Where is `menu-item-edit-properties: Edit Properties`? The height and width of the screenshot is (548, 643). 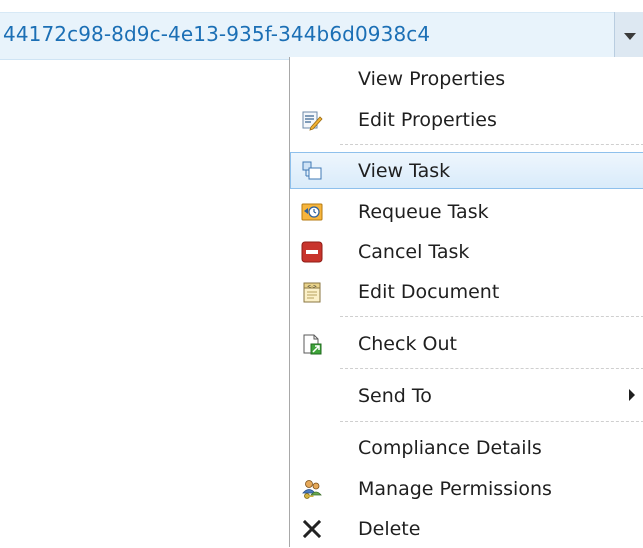
menu-item-edit-properties: Edit Properties is located at coordinates (466, 120).